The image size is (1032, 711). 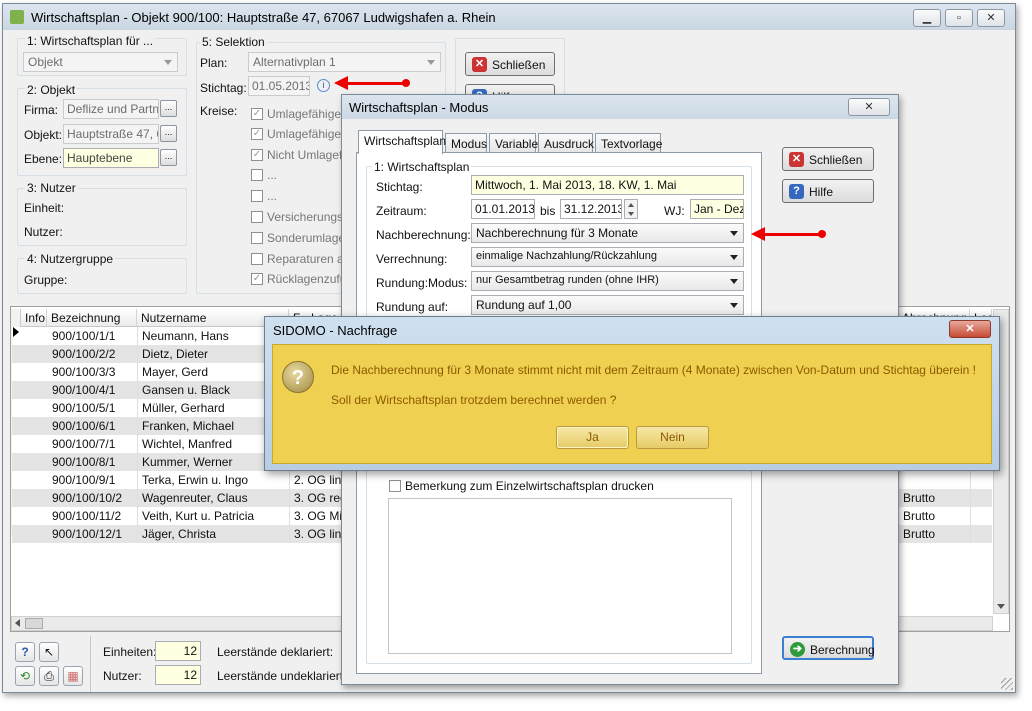 I want to click on stichtag-label: Stichtag:, so click(x=223, y=88).